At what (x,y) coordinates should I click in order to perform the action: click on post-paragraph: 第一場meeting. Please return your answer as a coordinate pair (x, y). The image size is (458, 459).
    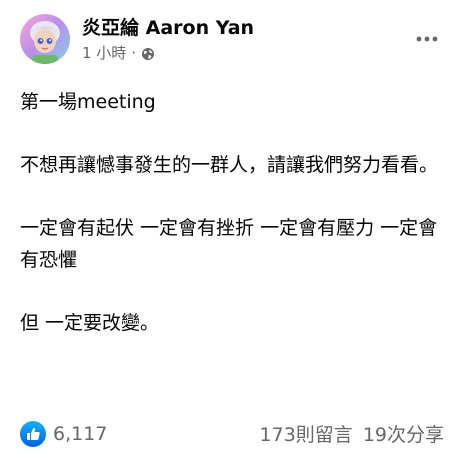
    Looking at the image, I should click on (88, 102).